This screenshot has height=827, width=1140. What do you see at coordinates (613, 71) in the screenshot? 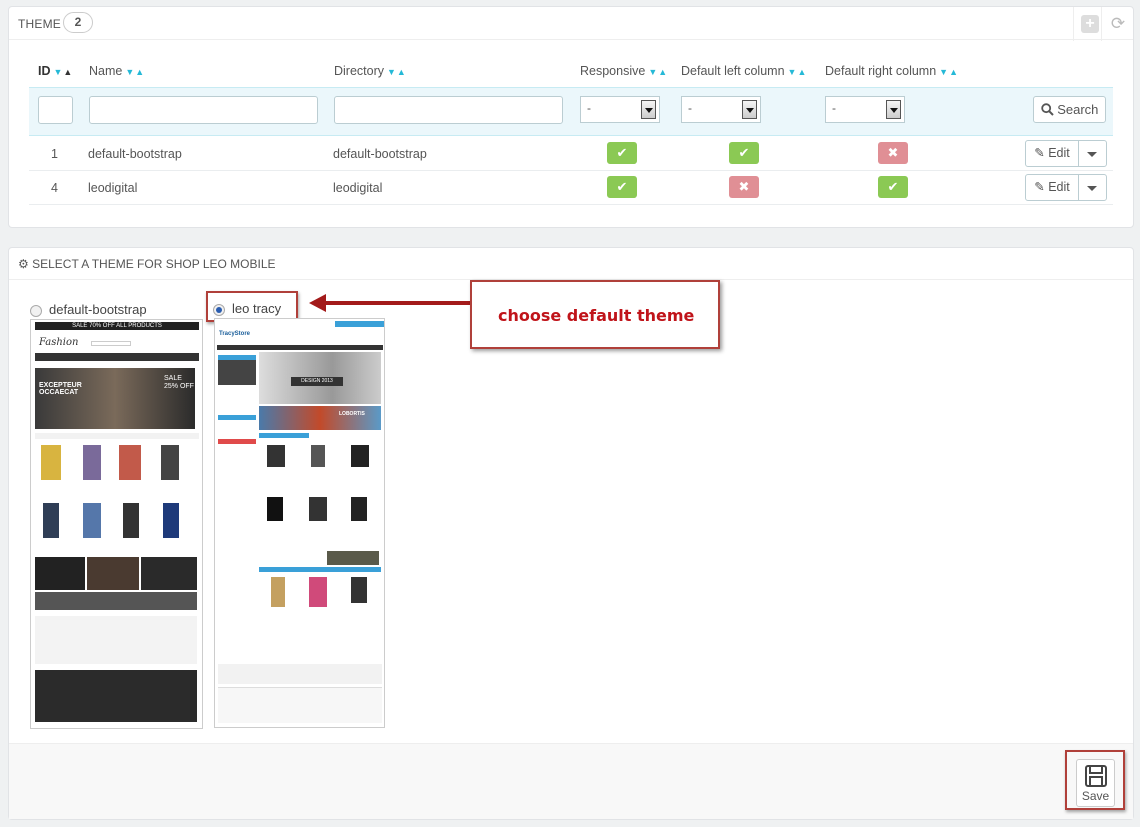
I see `column-label: Responsive` at bounding box center [613, 71].